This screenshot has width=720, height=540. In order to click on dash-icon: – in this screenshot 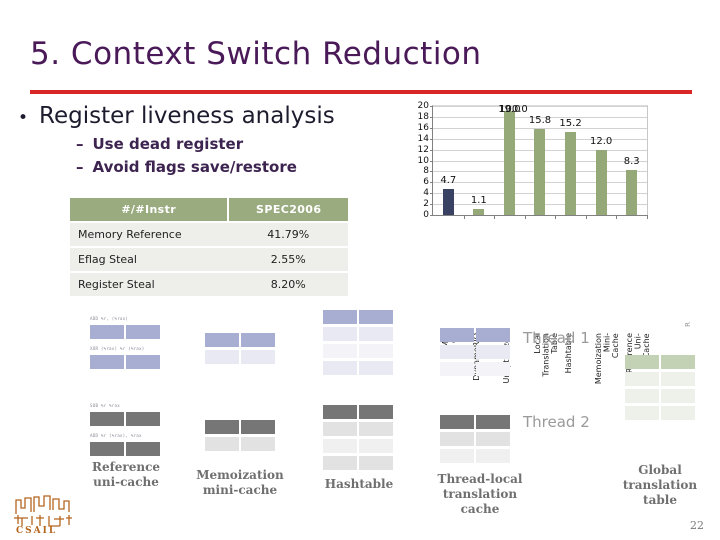, I will do `click(80, 144)`.